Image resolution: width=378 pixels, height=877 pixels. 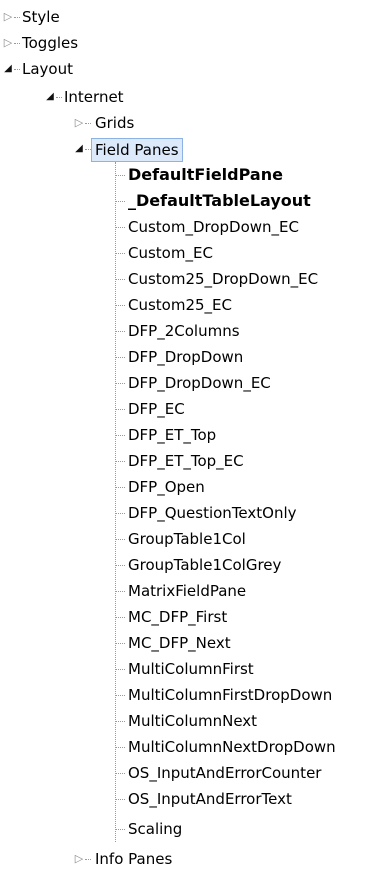 What do you see at coordinates (189, 859) in the screenshot?
I see `tree-node-info-panes: ▷ Info Panes` at bounding box center [189, 859].